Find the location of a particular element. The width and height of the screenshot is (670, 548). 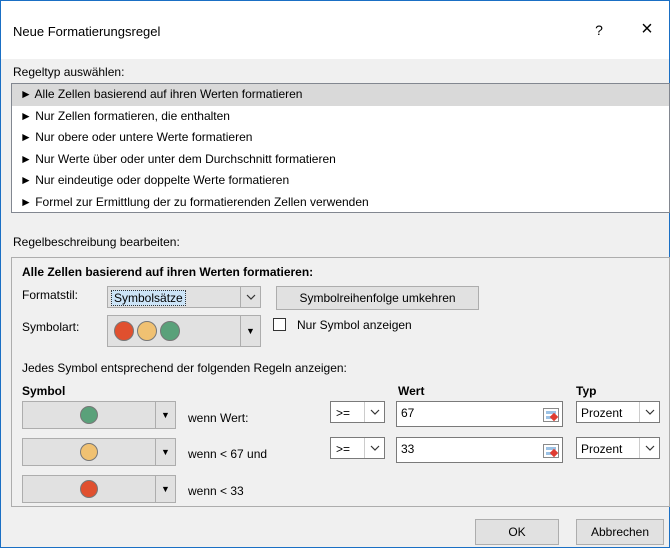

format-style-value: Symbolsätze is located at coordinates (148, 298).